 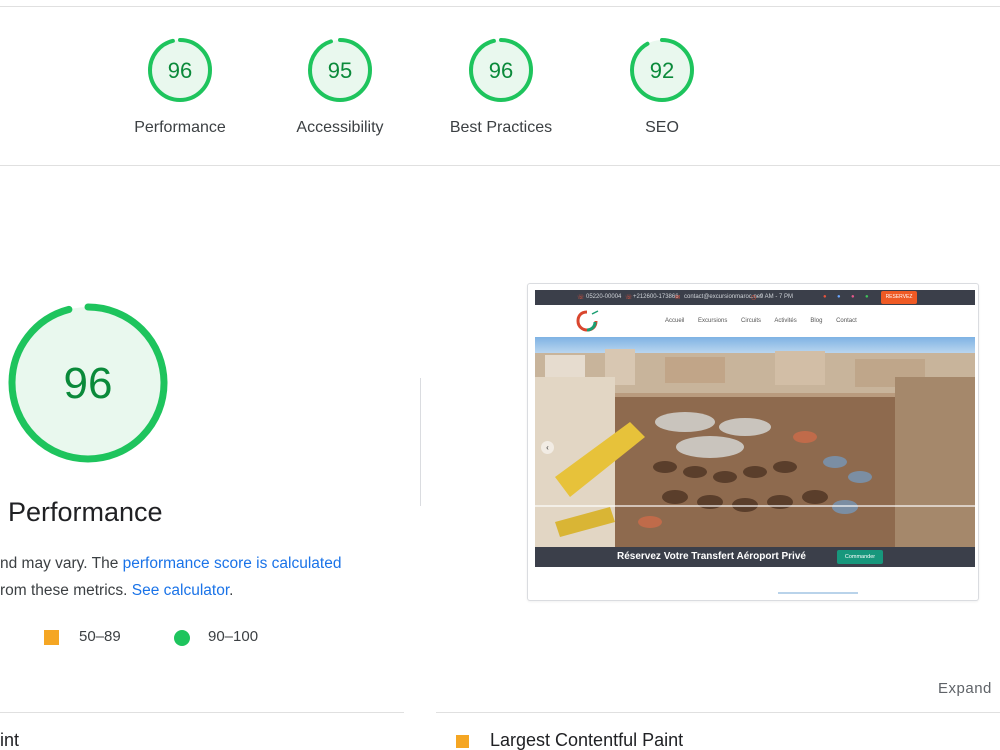 I want to click on gauge-best-practices: 96 Best Practices, so click(x=501, y=87).